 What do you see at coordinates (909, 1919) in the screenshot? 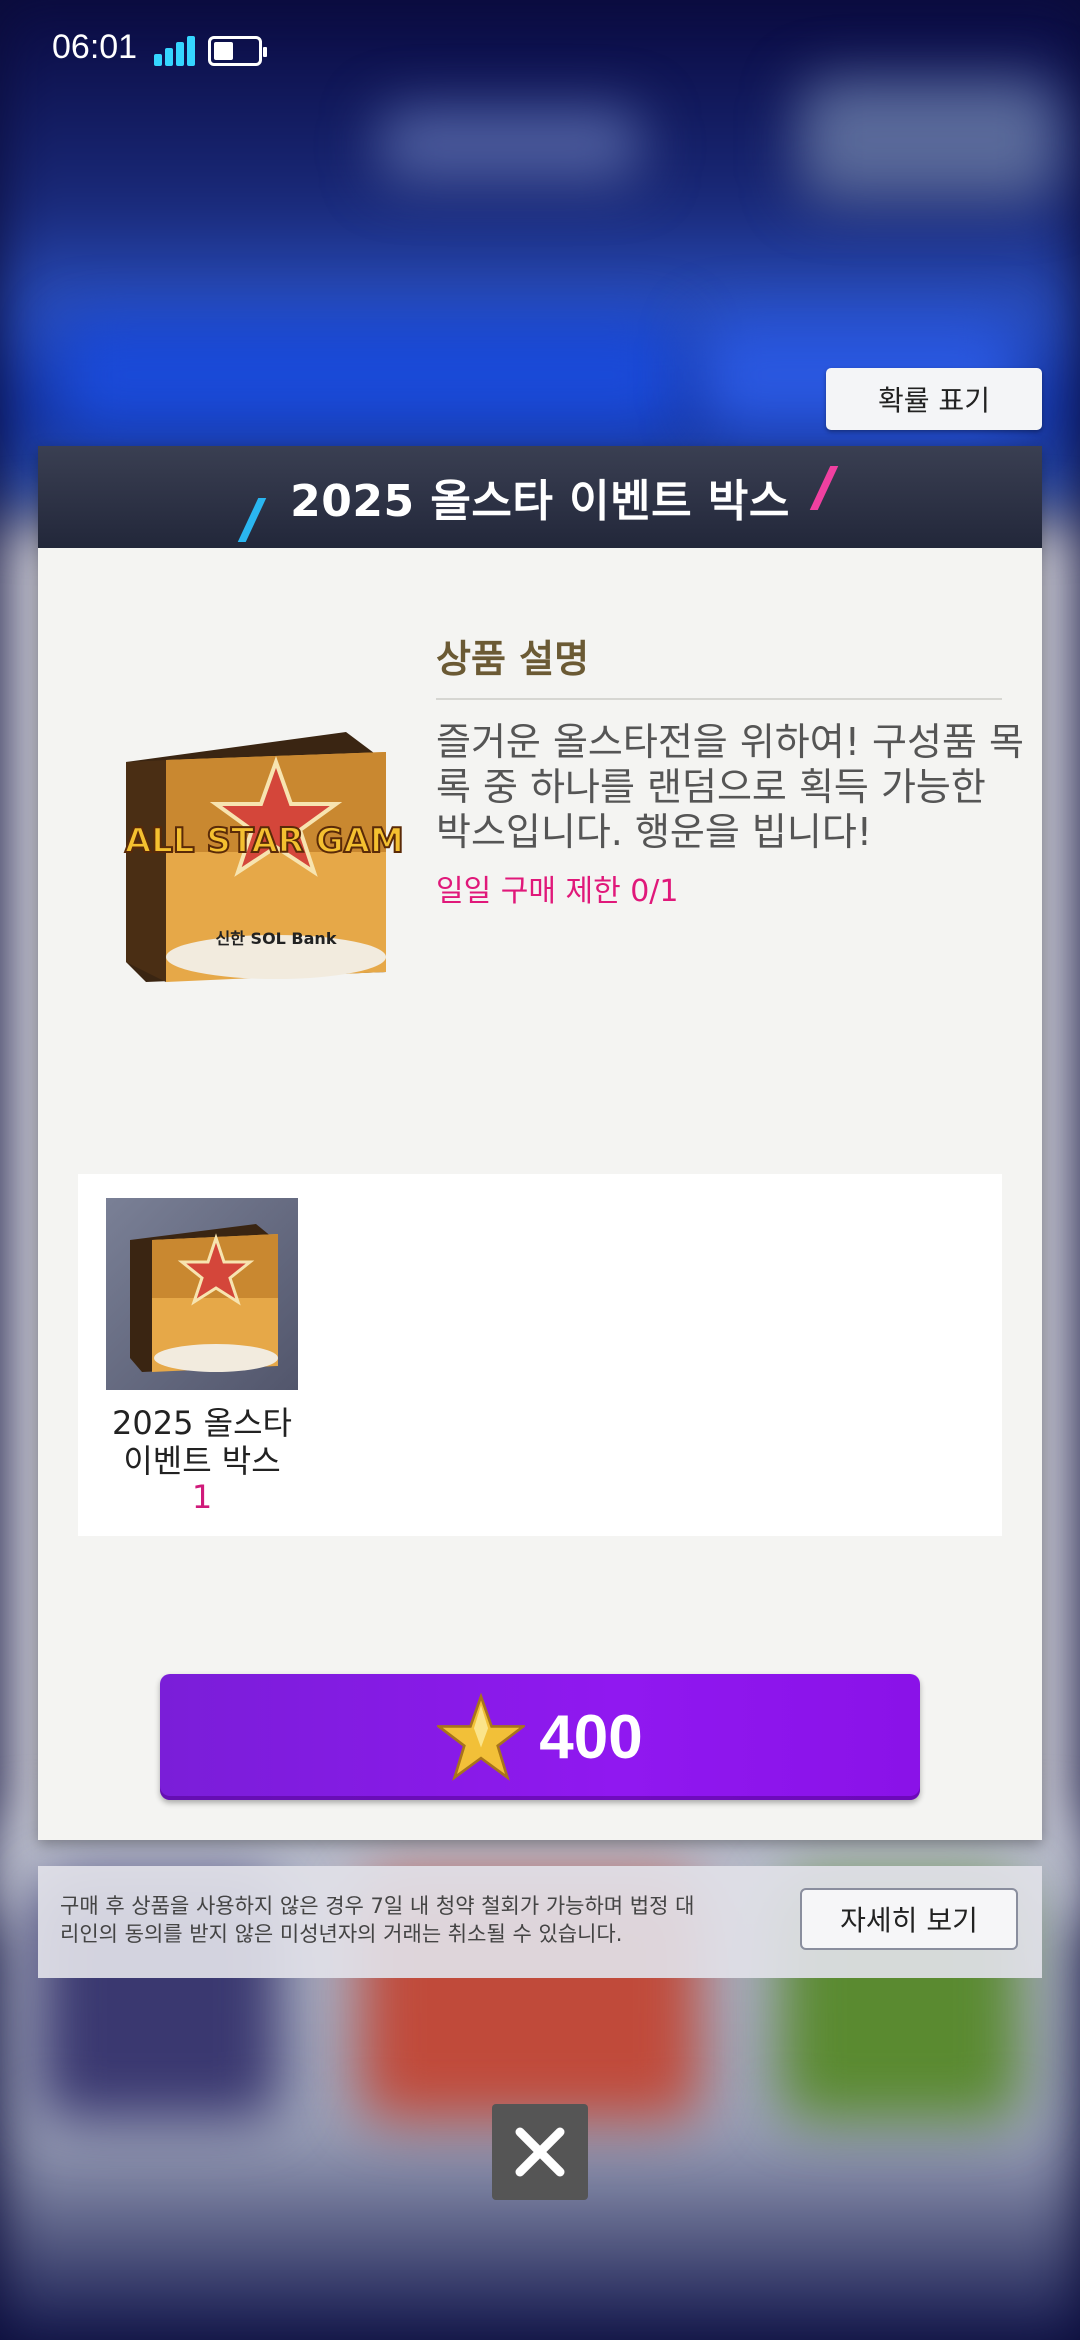
I see `detail-button: 자세히 보기` at bounding box center [909, 1919].